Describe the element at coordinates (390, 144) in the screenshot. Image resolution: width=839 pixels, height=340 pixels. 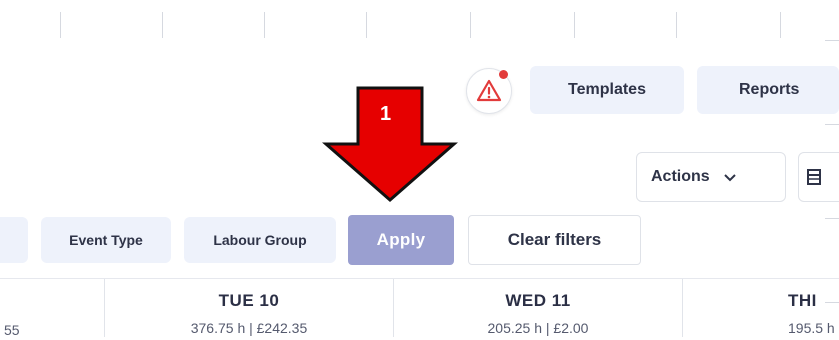
I see `annotation-arrow: 1` at that location.